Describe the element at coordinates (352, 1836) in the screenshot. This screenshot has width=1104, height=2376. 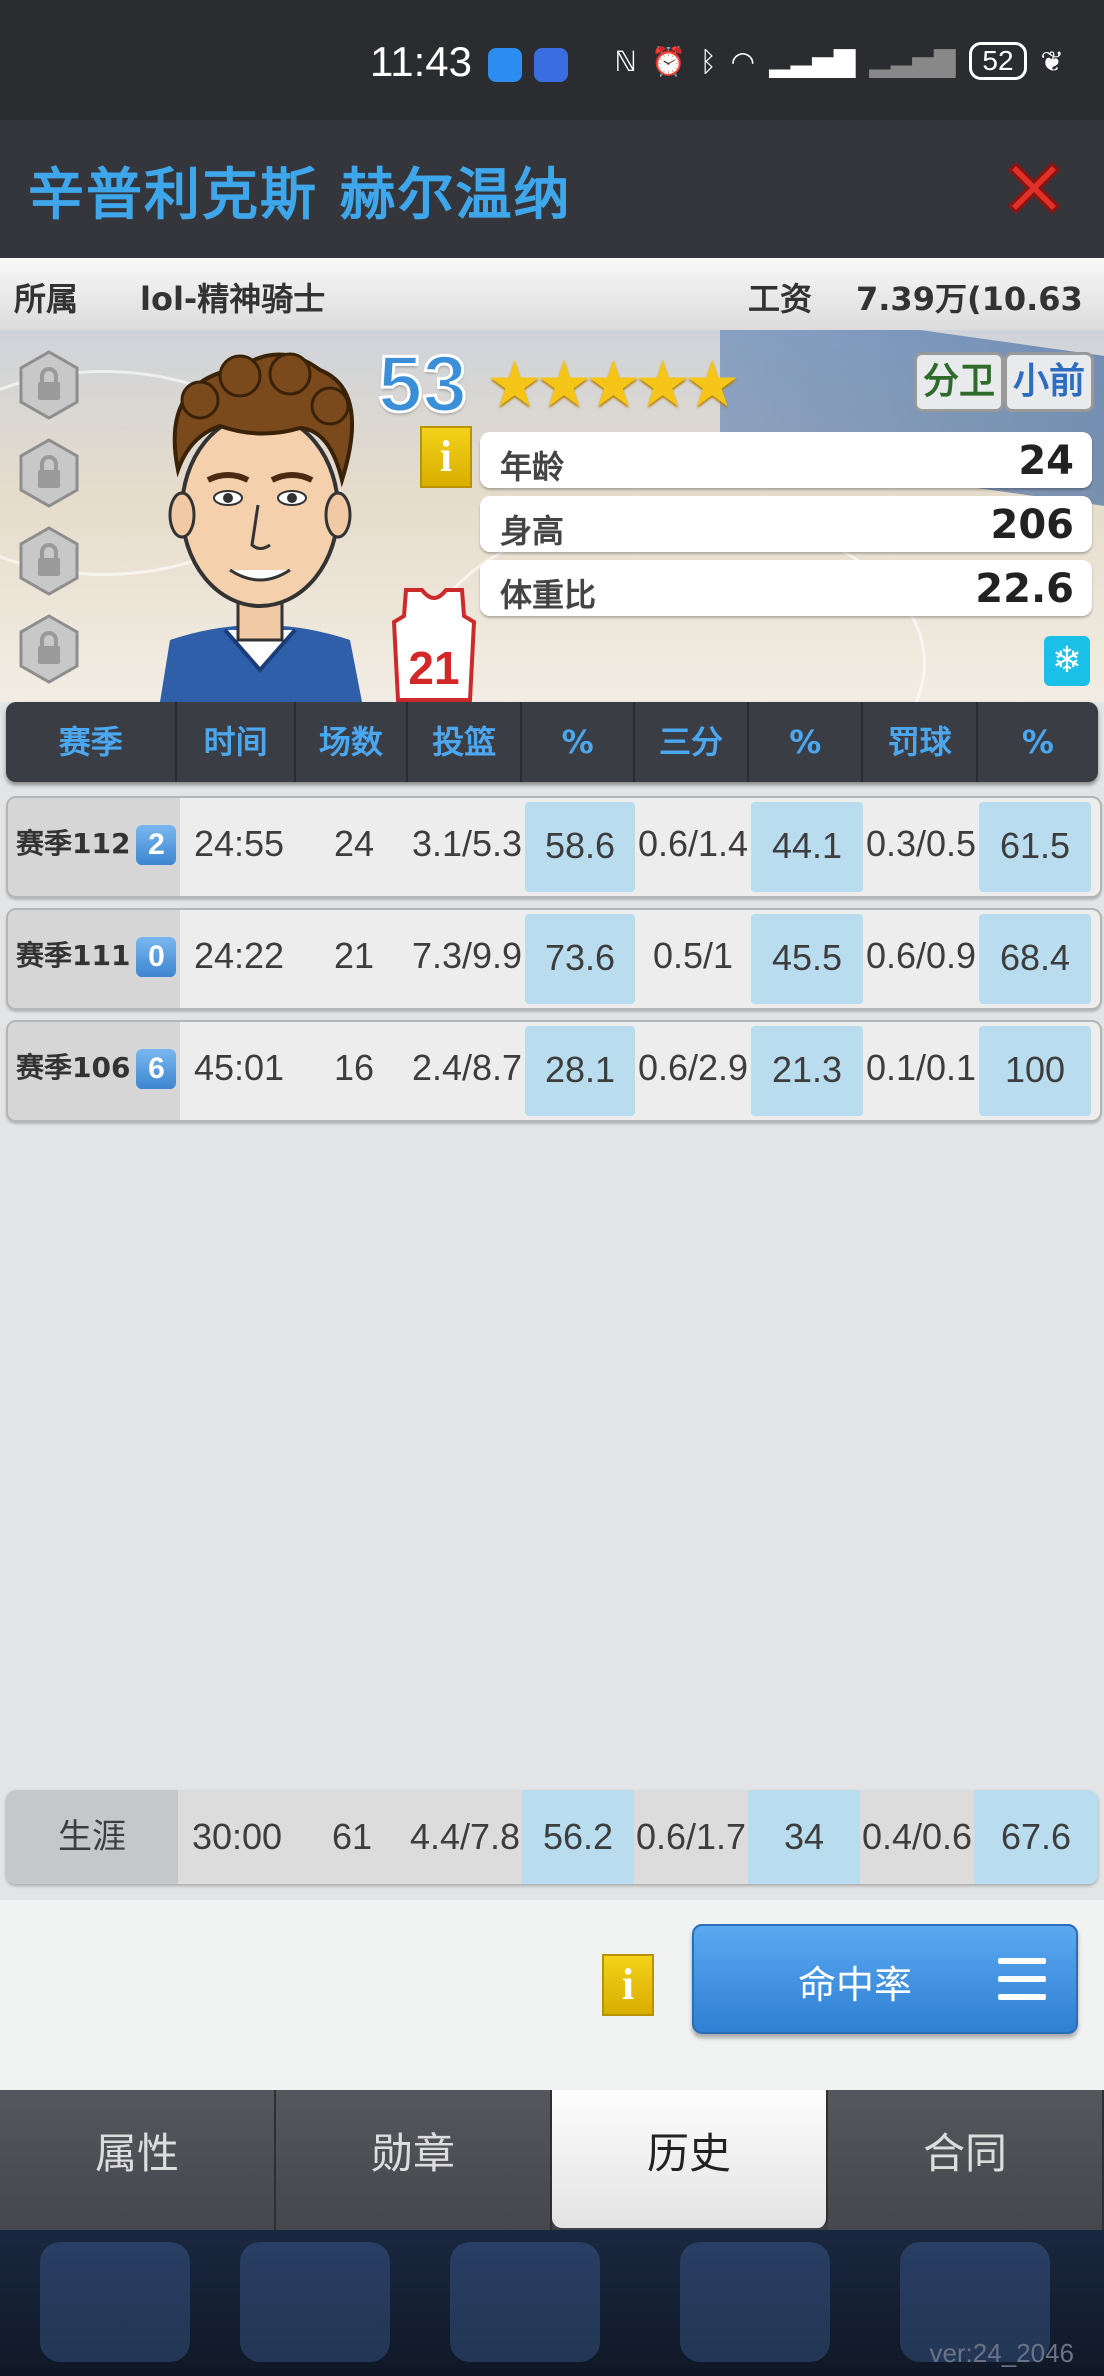
I see `games-cell: 61` at that location.